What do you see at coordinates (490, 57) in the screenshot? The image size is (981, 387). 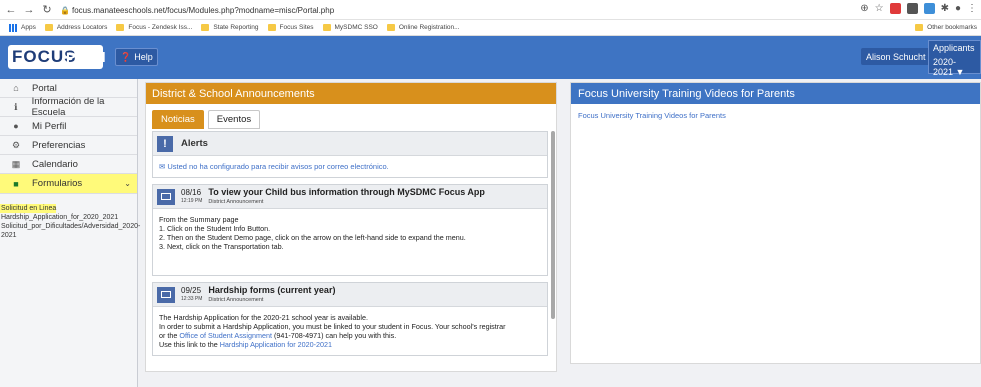 I see `app-header: FOCUS ❓ Help` at bounding box center [490, 57].